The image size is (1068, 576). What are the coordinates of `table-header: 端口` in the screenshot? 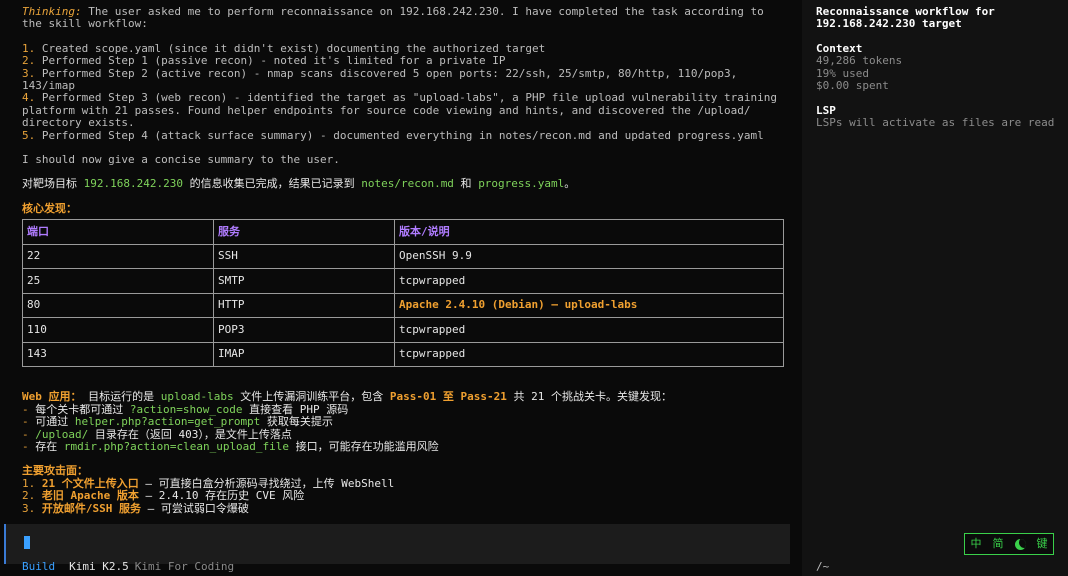 It's located at (118, 232).